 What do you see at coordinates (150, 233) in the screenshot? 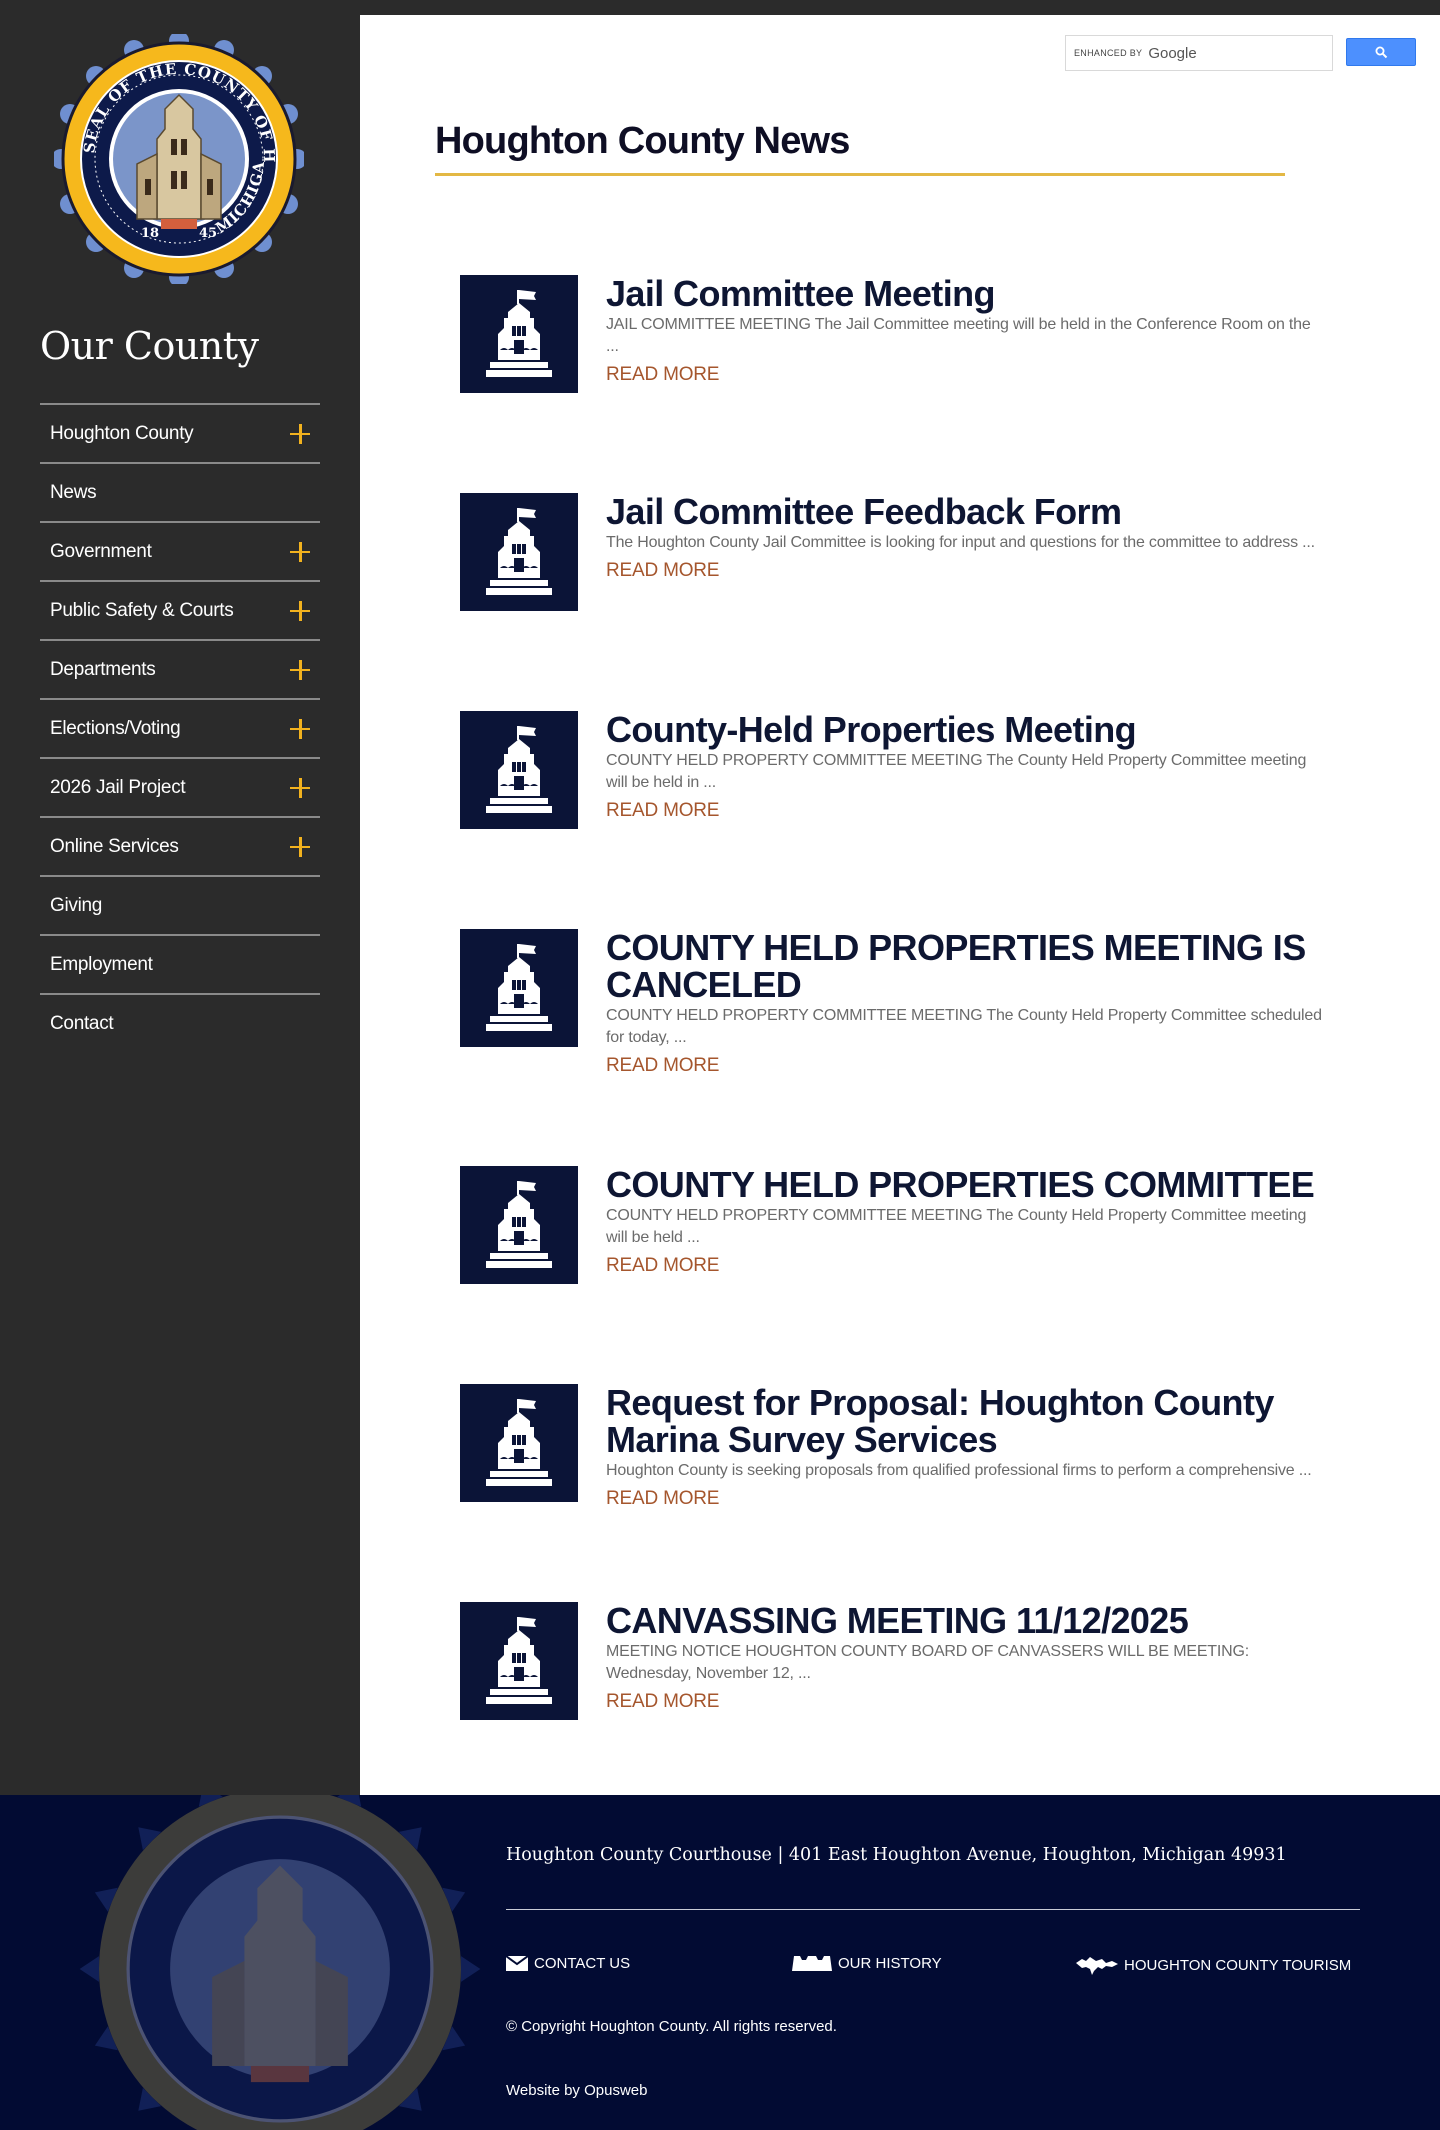
I see `svg-text: 18` at bounding box center [150, 233].